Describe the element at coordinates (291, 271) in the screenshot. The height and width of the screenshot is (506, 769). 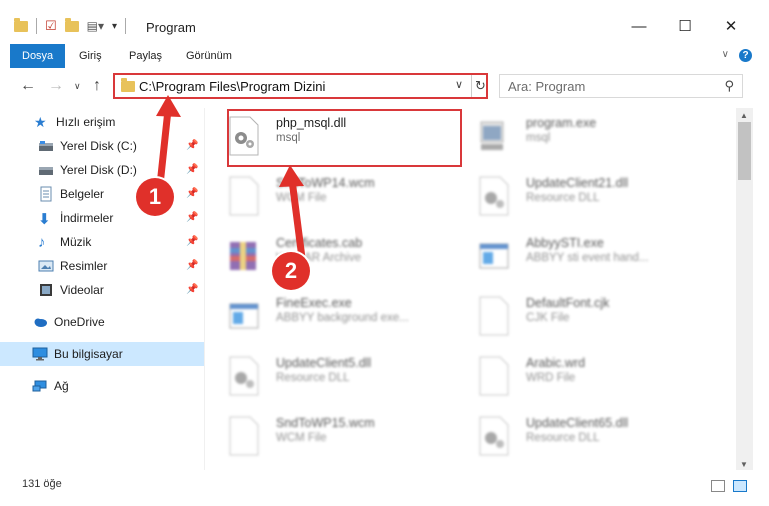
I see `callout-2: 2` at that location.